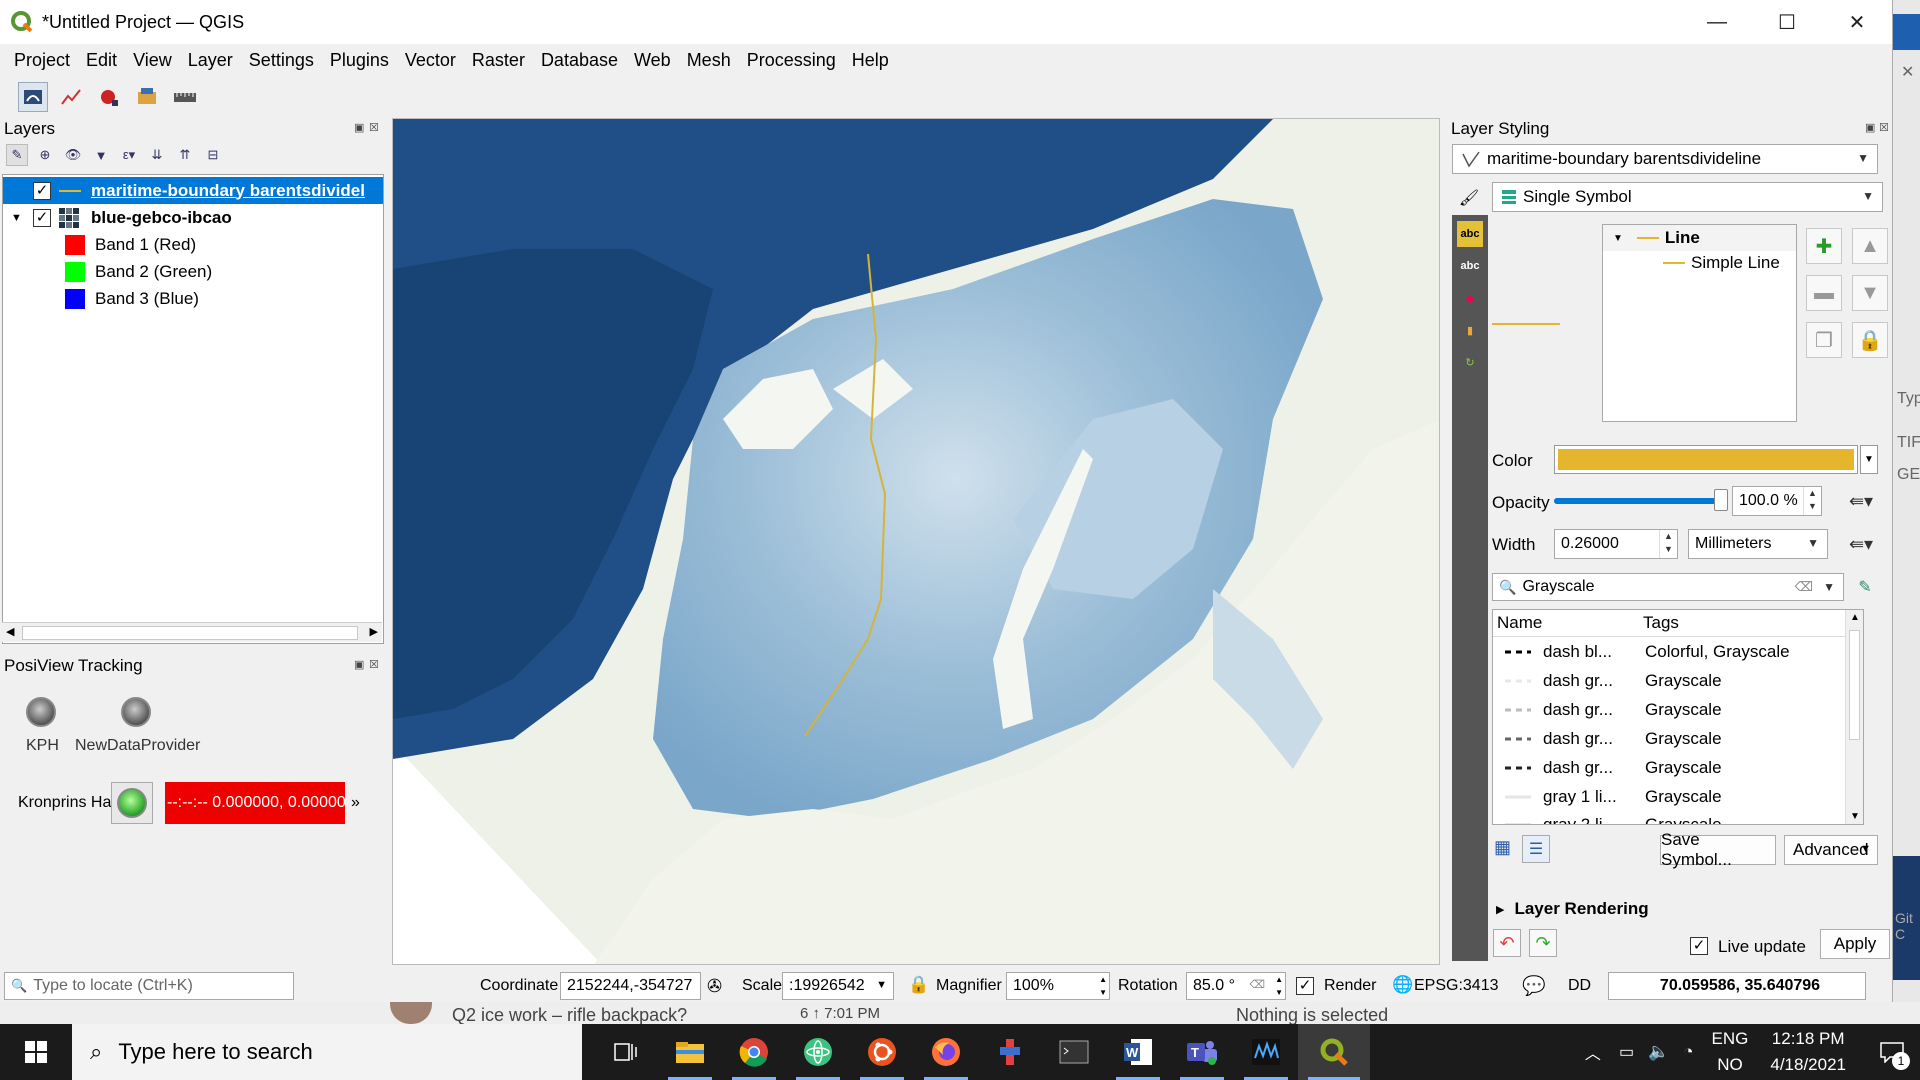  What do you see at coordinates (1074, 1052) in the screenshot?
I see `terminal-icon` at bounding box center [1074, 1052].